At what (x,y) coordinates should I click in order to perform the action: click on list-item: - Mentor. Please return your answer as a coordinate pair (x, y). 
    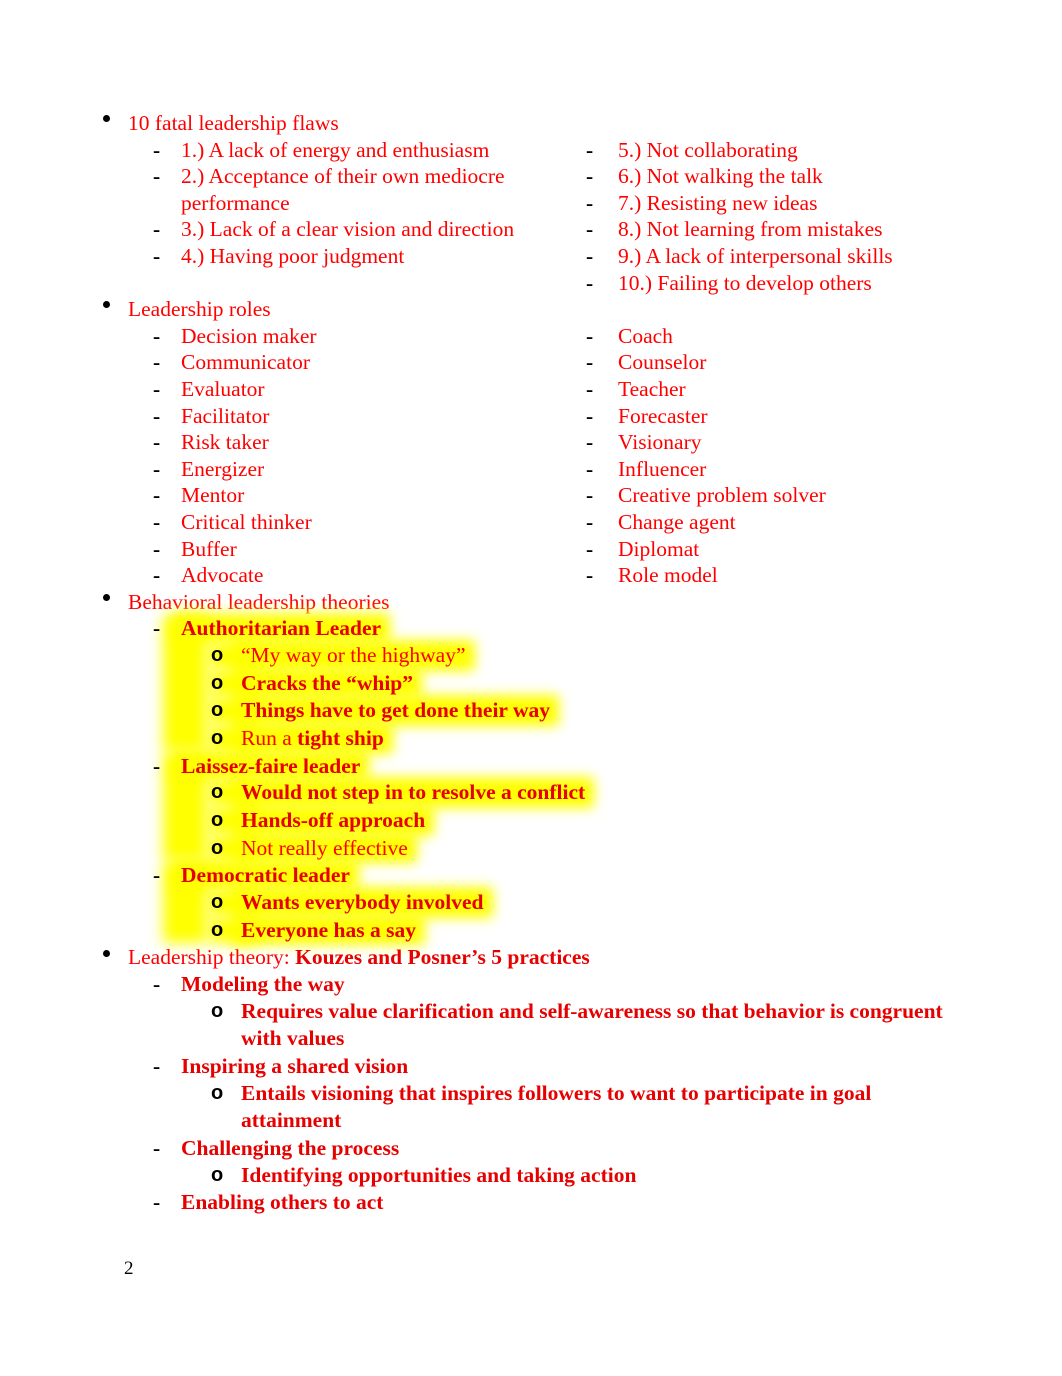
    Looking at the image, I should click on (366, 495).